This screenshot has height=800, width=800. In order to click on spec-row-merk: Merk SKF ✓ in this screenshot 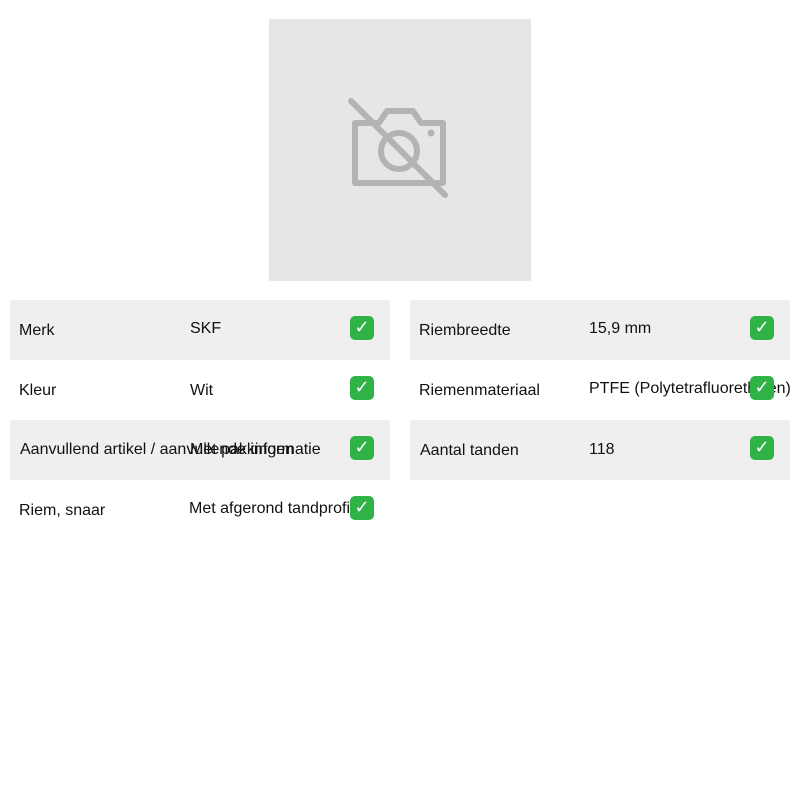, I will do `click(200, 330)`.